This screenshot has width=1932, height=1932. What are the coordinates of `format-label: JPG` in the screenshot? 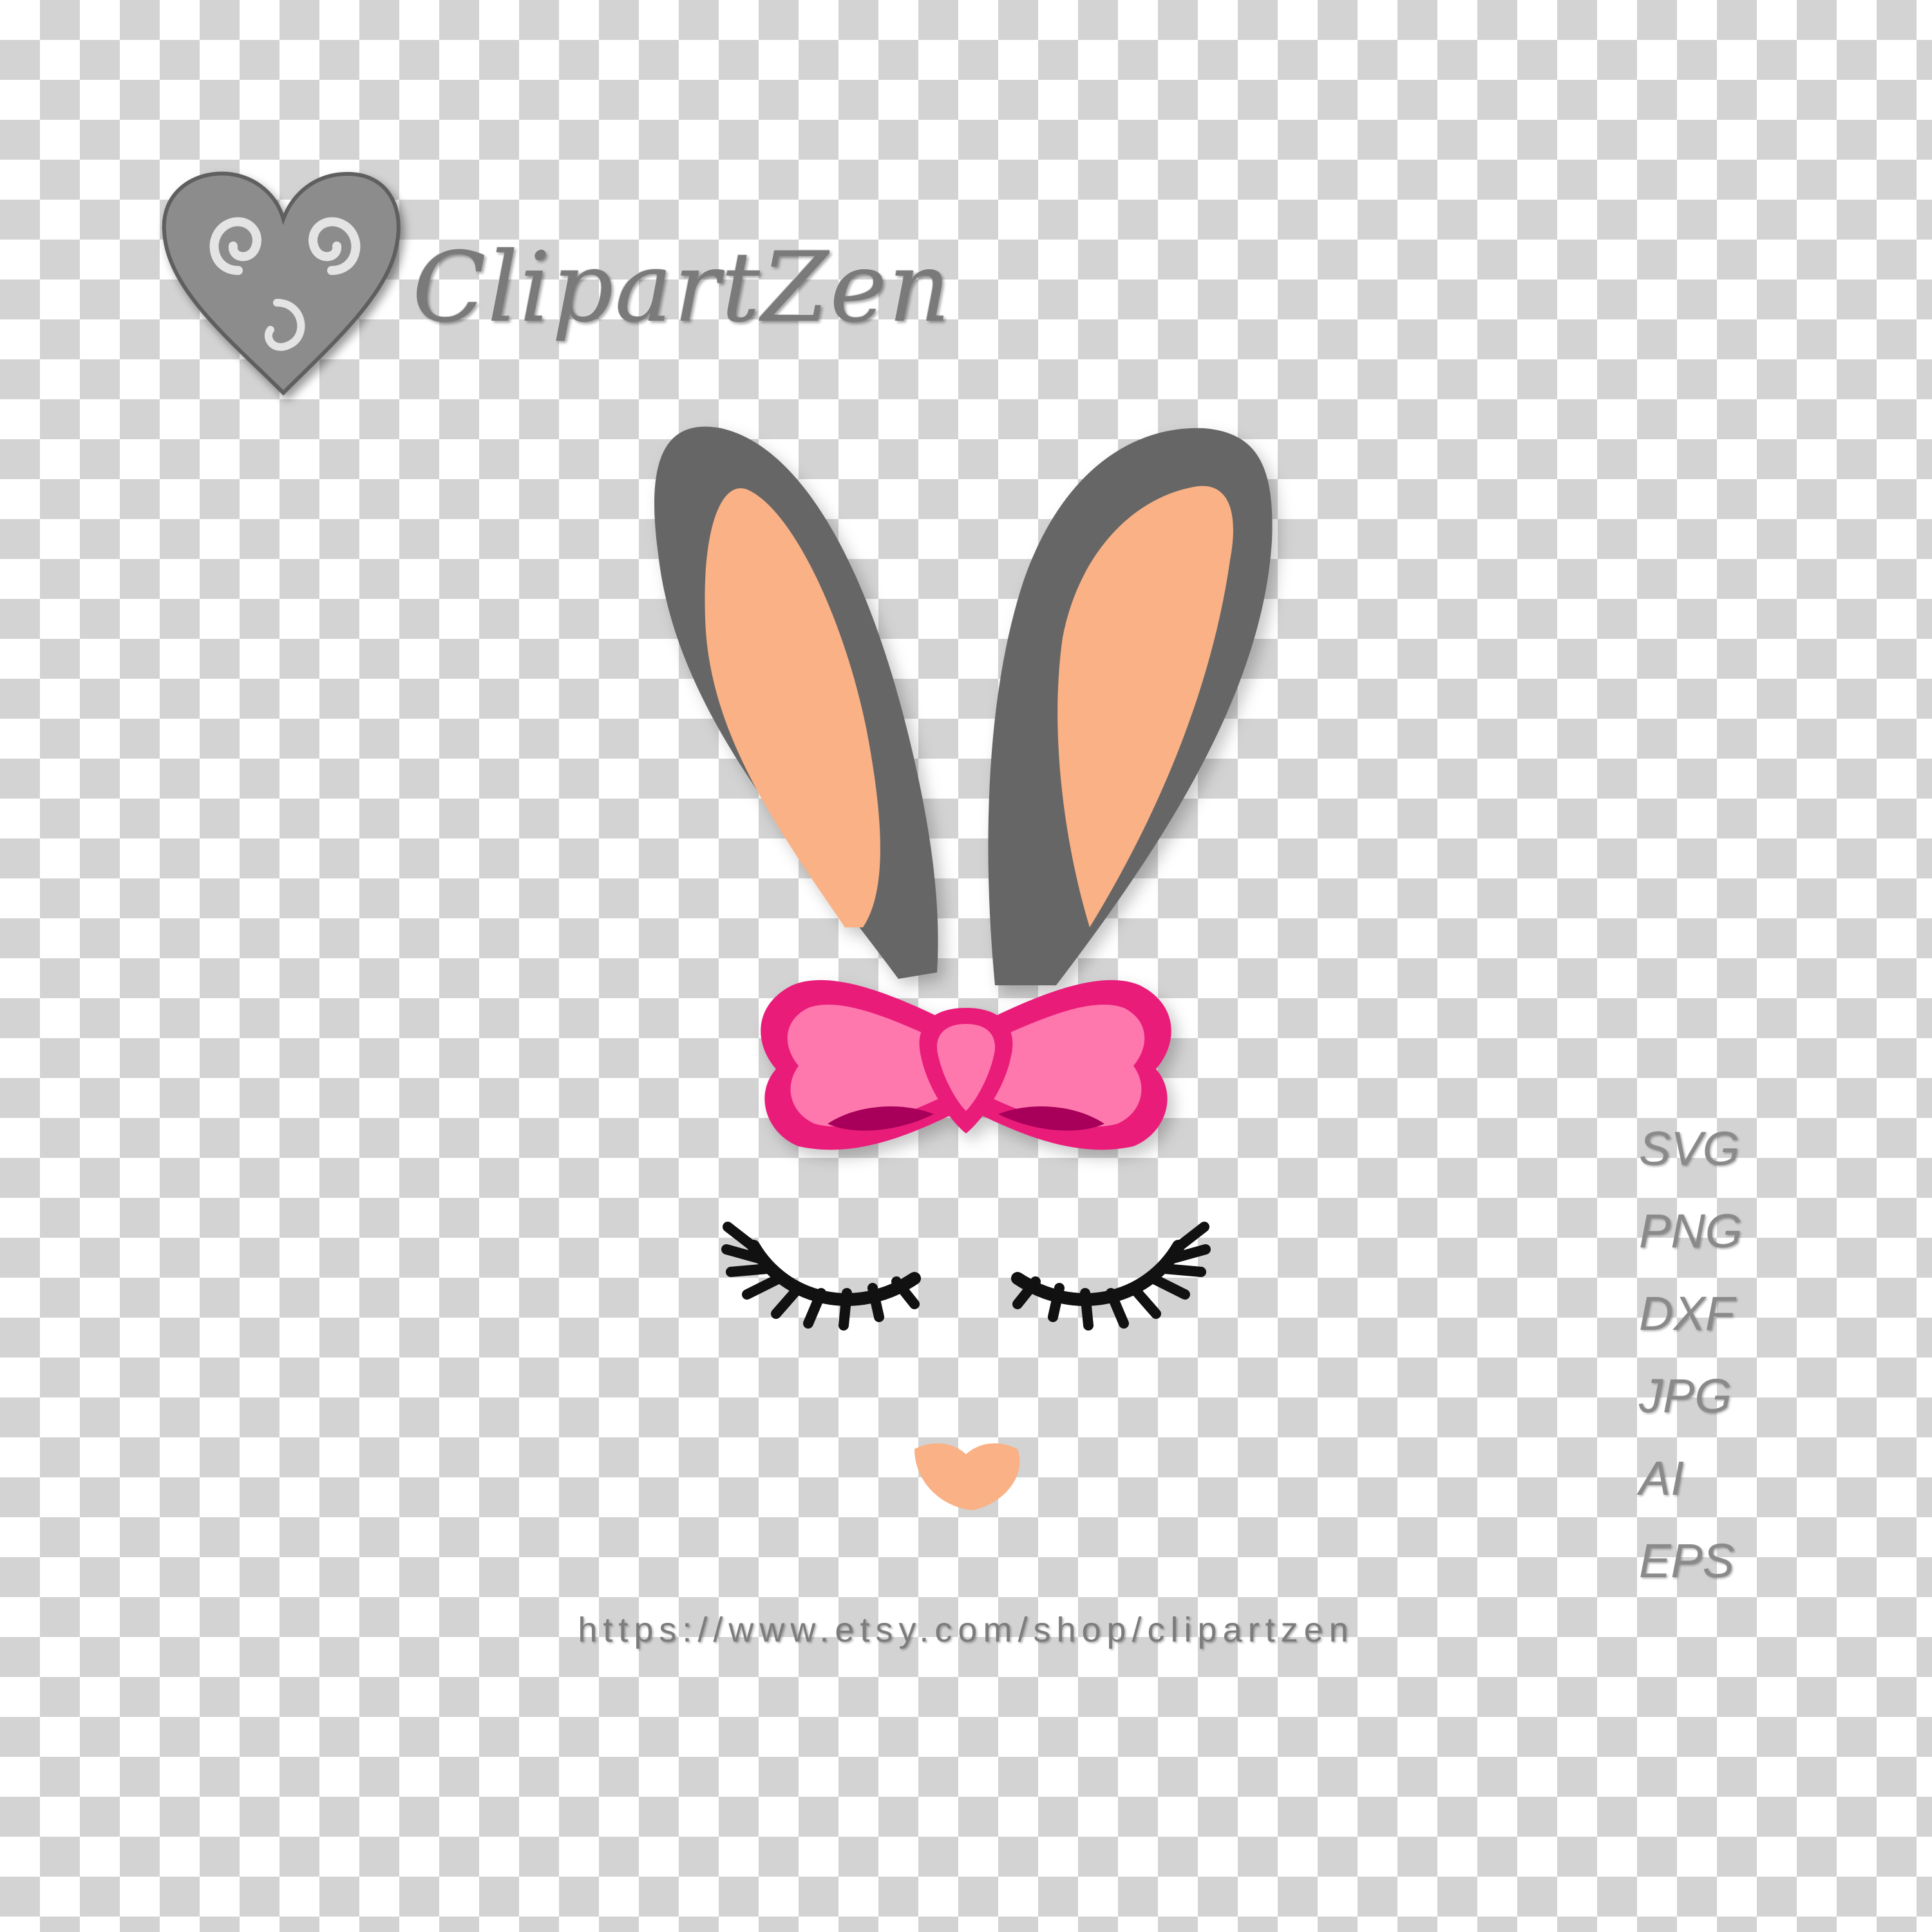 It's located at (1686, 1396).